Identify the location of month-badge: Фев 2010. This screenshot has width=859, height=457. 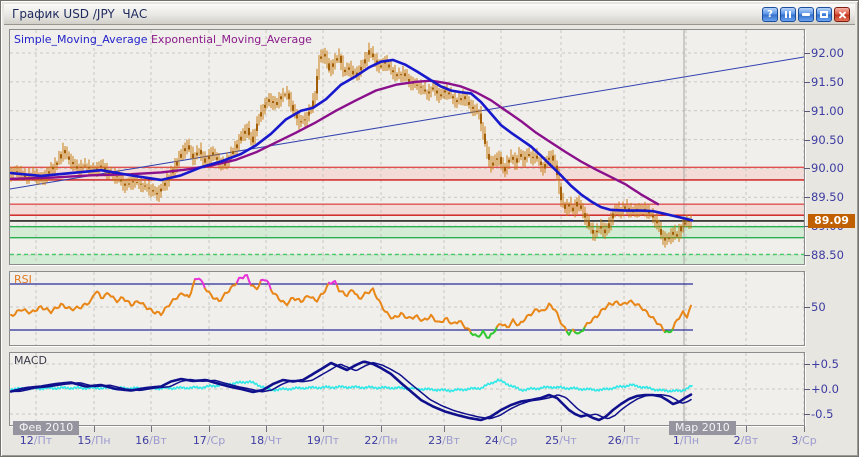
(46, 428).